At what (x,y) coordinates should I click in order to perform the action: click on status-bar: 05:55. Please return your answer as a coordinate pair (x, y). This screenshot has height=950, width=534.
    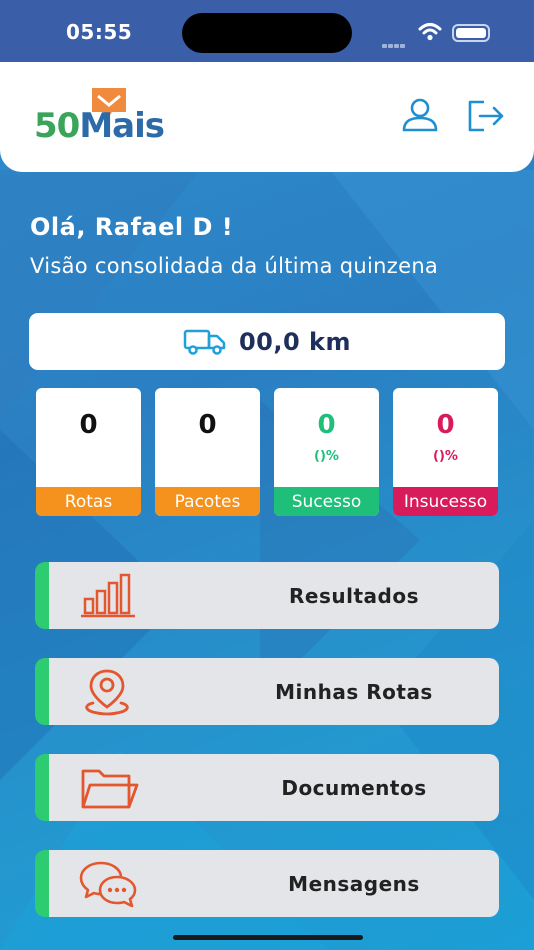
    Looking at the image, I should click on (267, 31).